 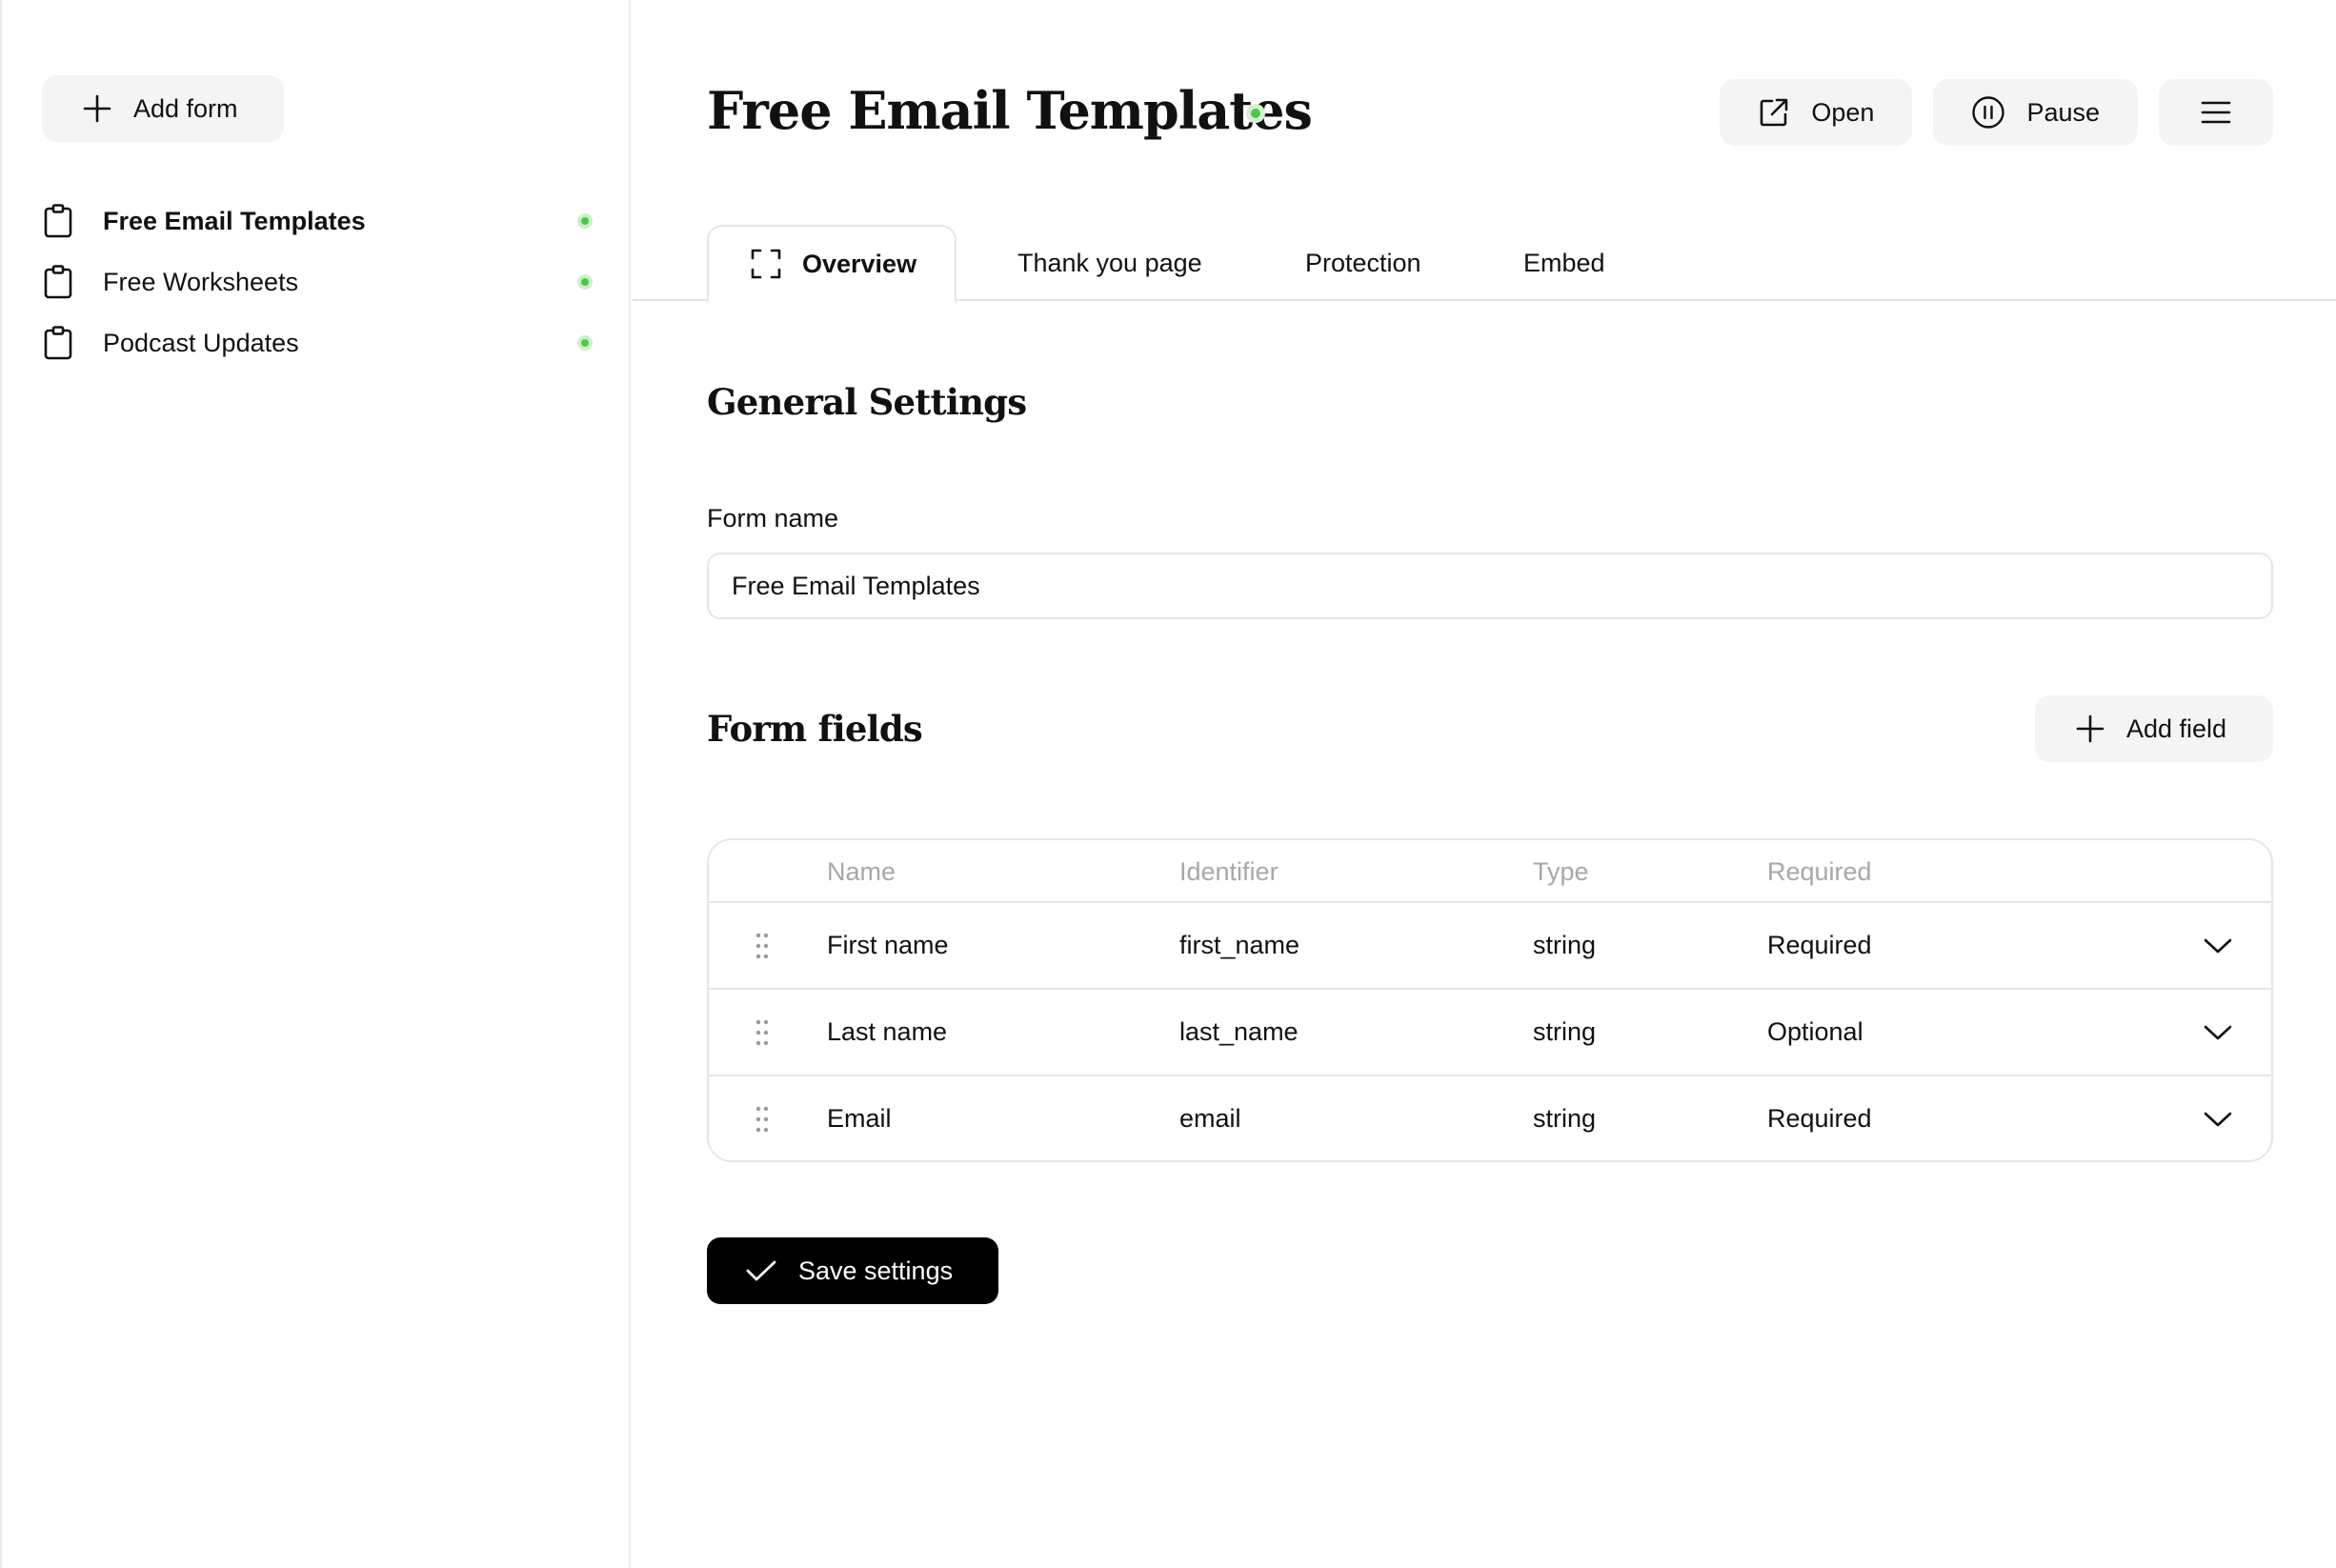 What do you see at coordinates (1561, 871) in the screenshot?
I see `column-header-type: Type` at bounding box center [1561, 871].